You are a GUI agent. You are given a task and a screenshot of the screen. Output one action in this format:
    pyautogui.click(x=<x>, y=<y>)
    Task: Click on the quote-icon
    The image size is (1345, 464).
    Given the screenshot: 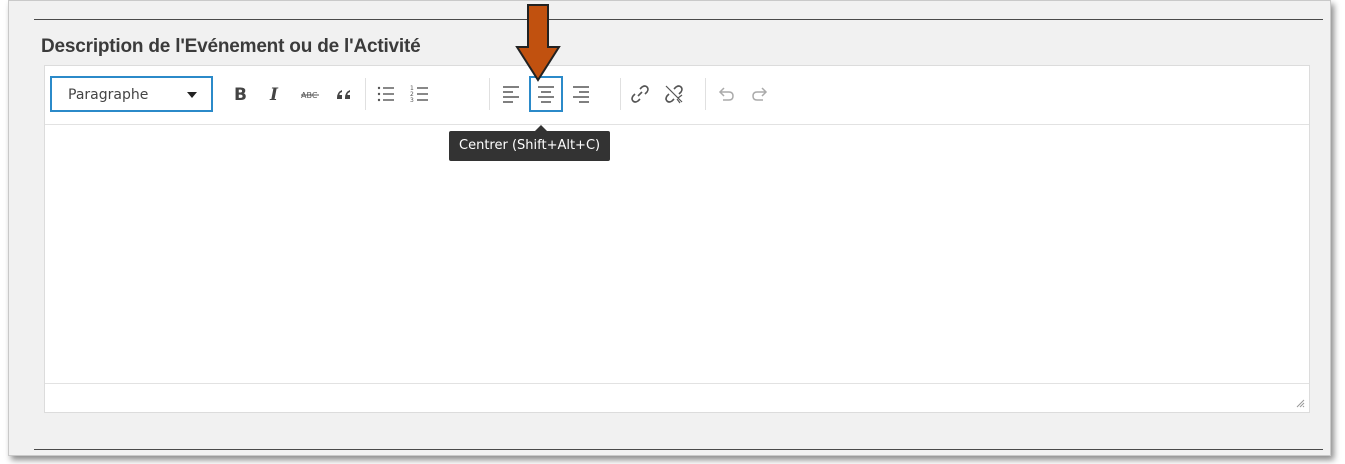 What is the action you would take?
    pyautogui.click(x=343, y=94)
    